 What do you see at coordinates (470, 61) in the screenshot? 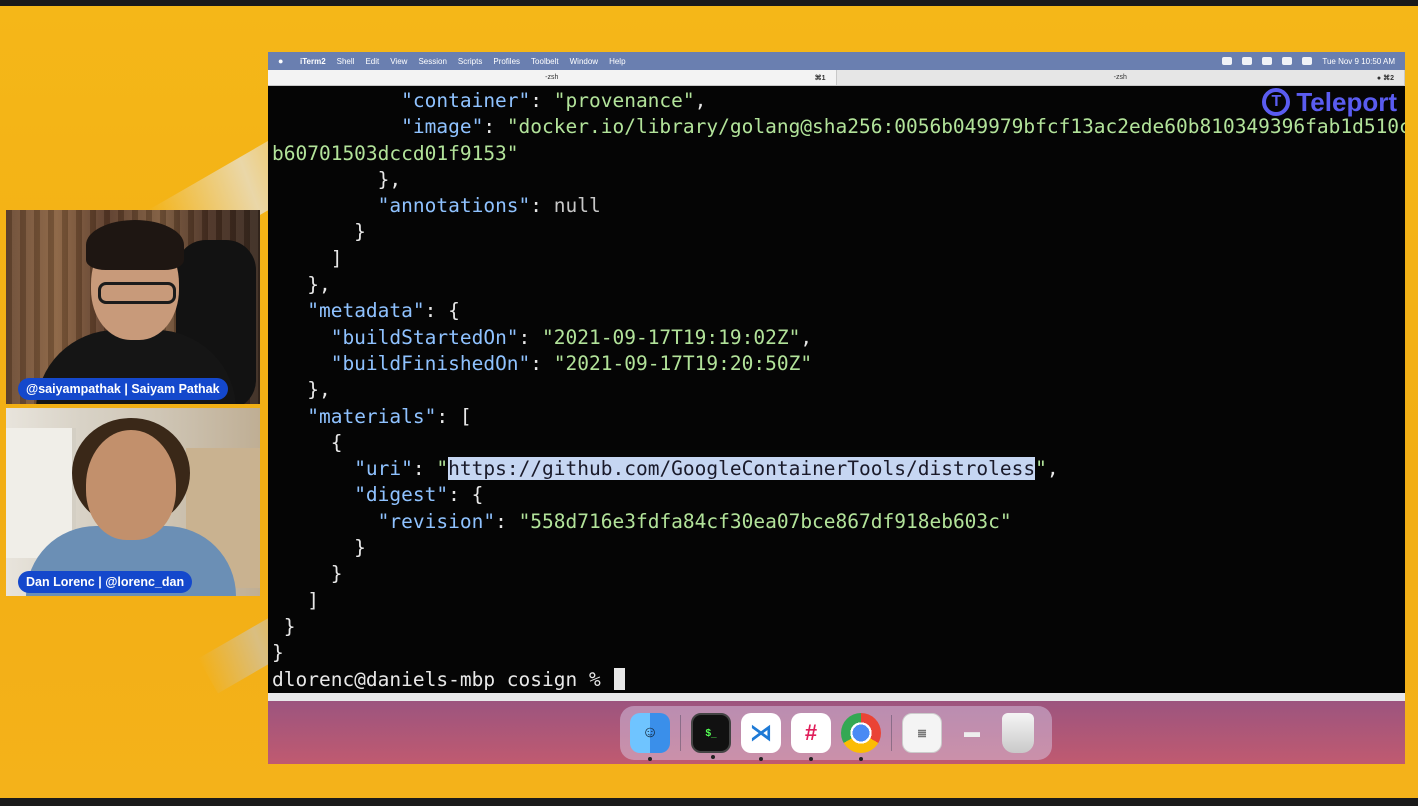
I see `menu-scripts: Scripts` at bounding box center [470, 61].